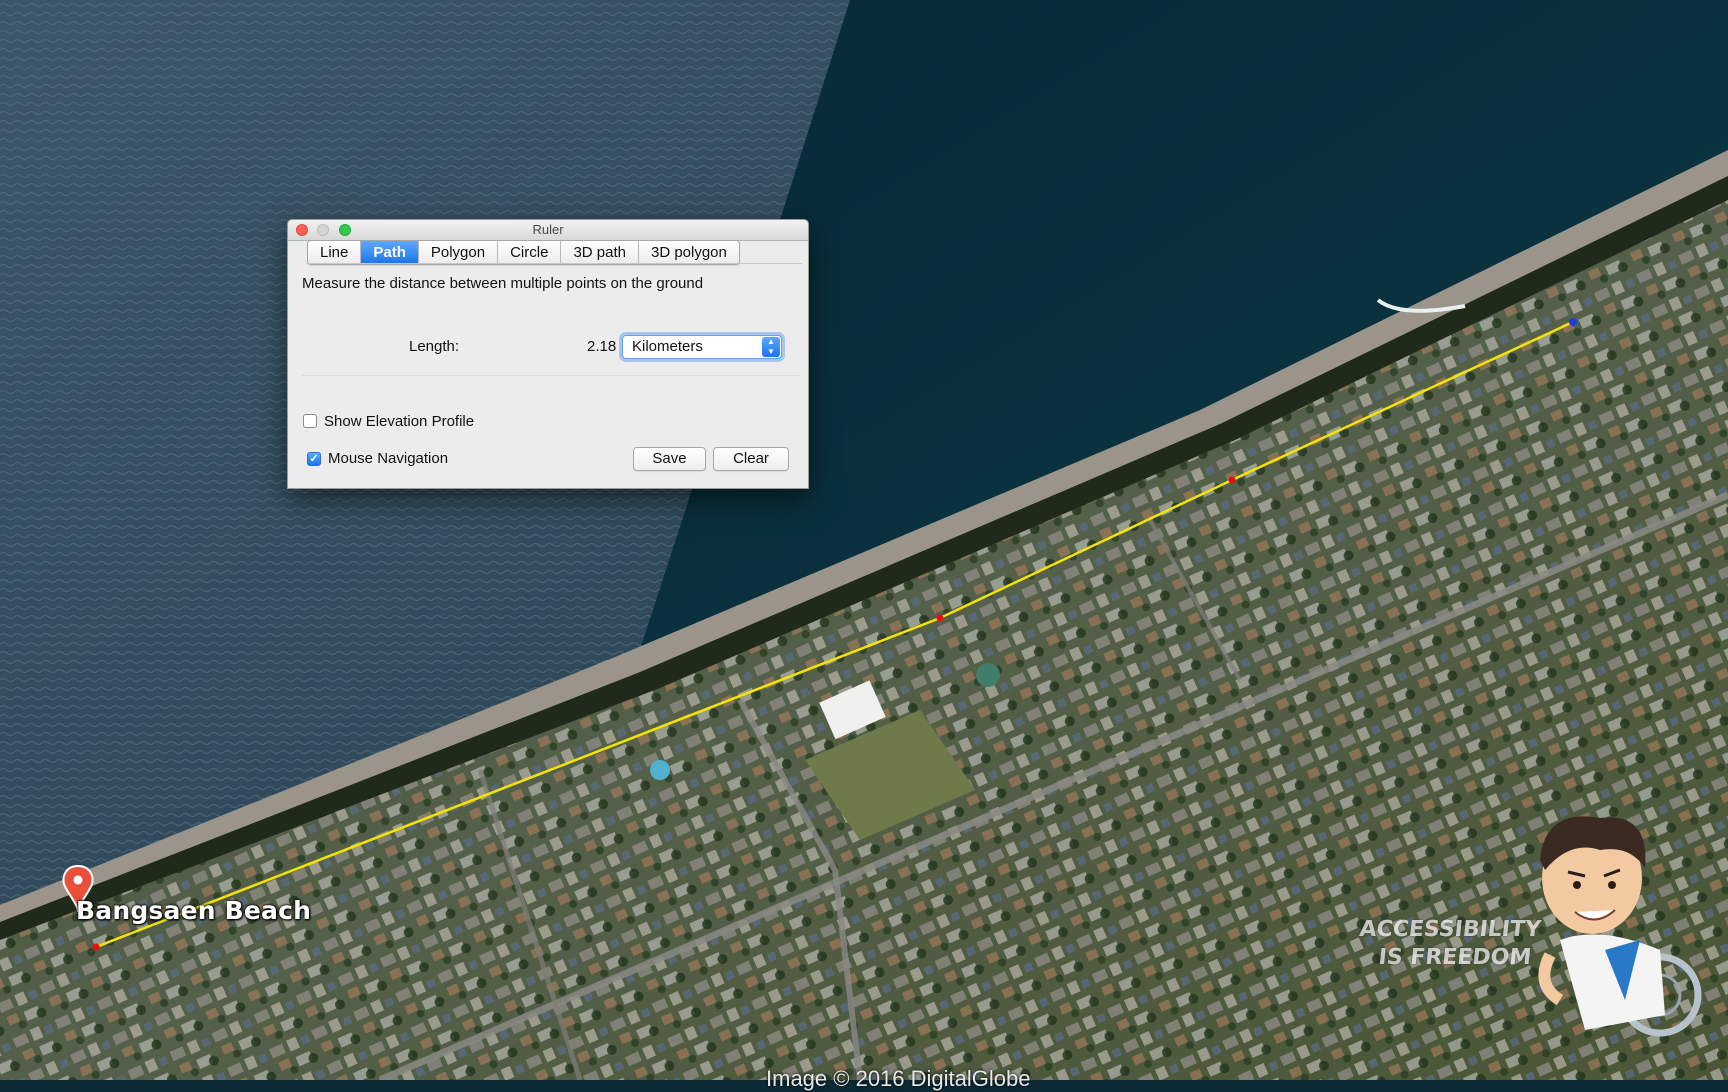 The width and height of the screenshot is (1728, 1092). Describe the element at coordinates (388, 458) in the screenshot. I see `mouse-navigation-label: Mouse Navigation` at that location.